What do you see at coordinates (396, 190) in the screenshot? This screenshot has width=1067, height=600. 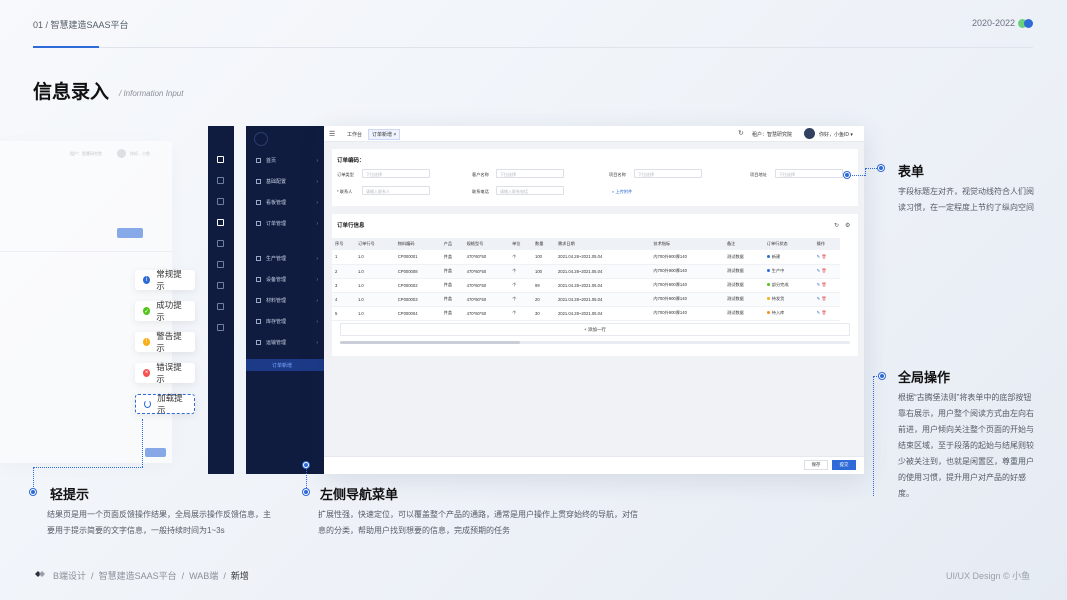 I see `contact-input: 请输入联系人` at bounding box center [396, 190].